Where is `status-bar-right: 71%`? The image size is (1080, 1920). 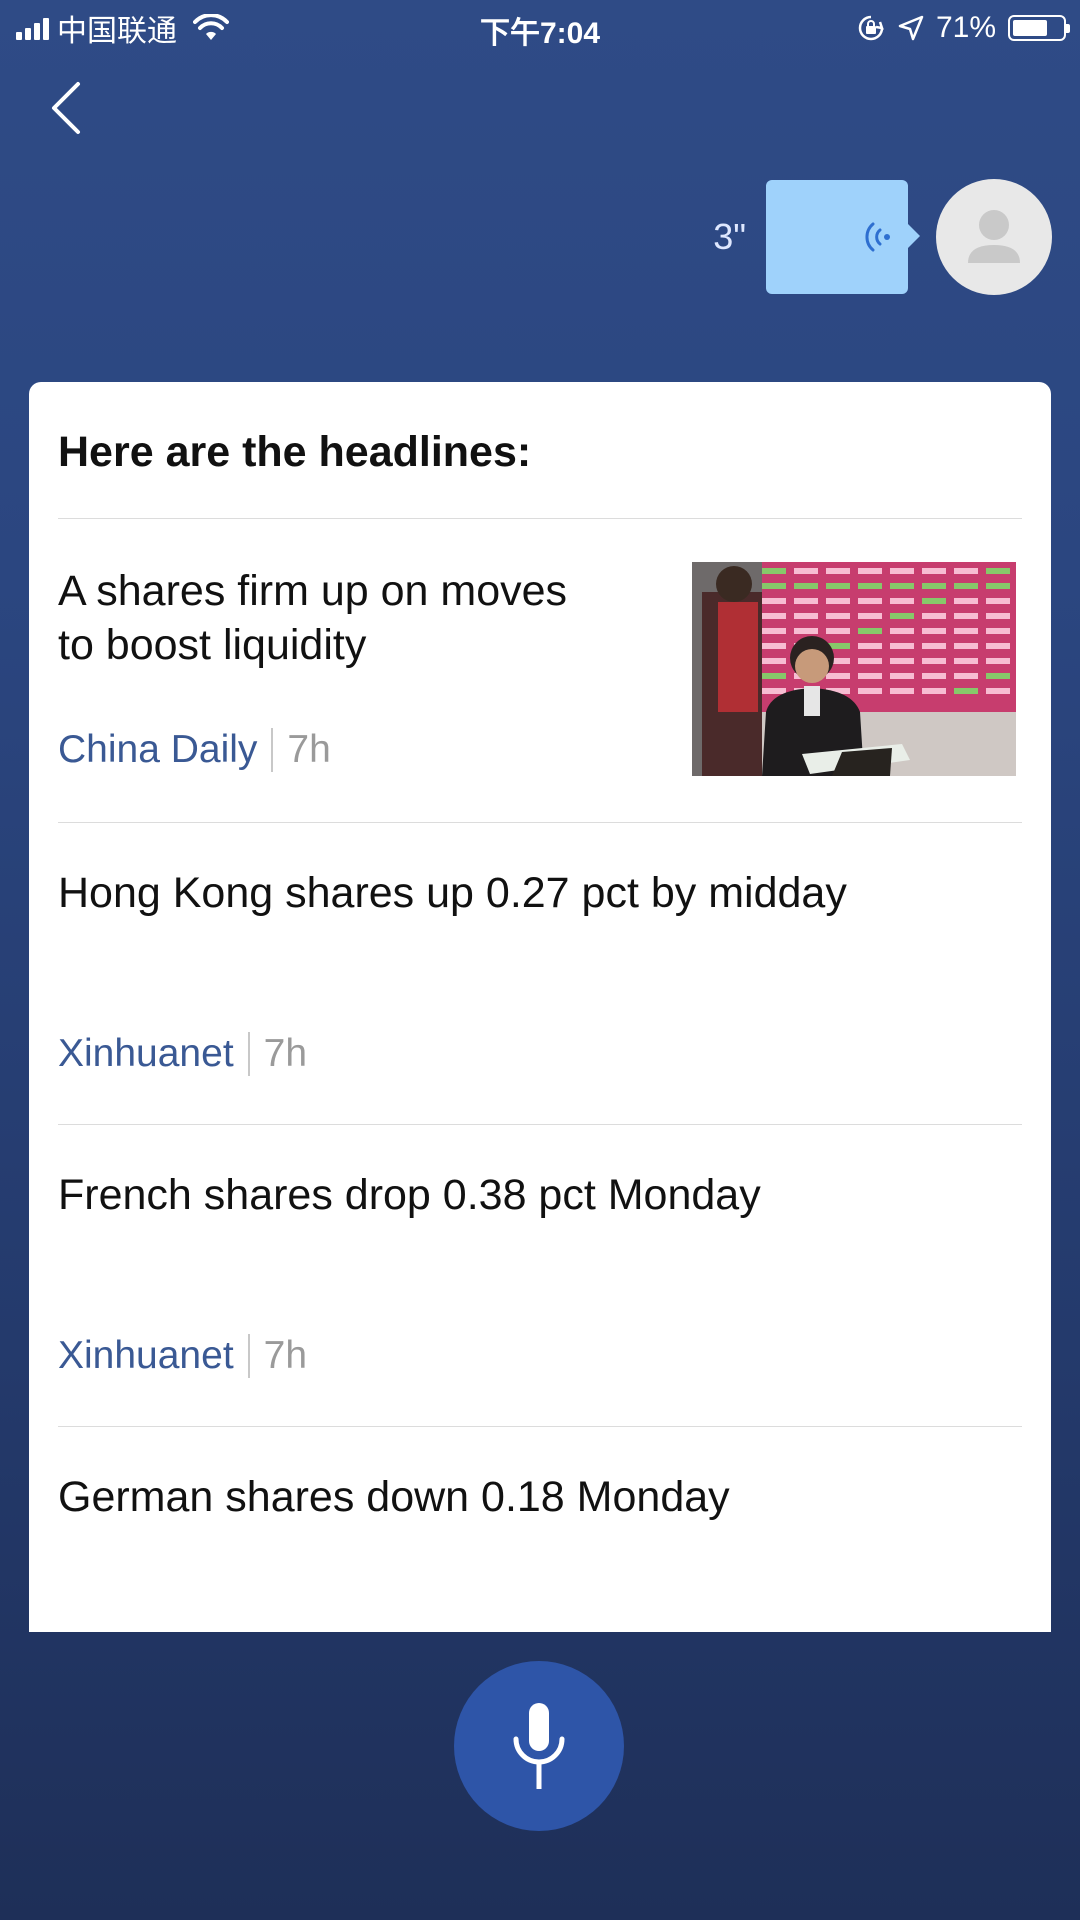 status-bar-right: 71% is located at coordinates (963, 28).